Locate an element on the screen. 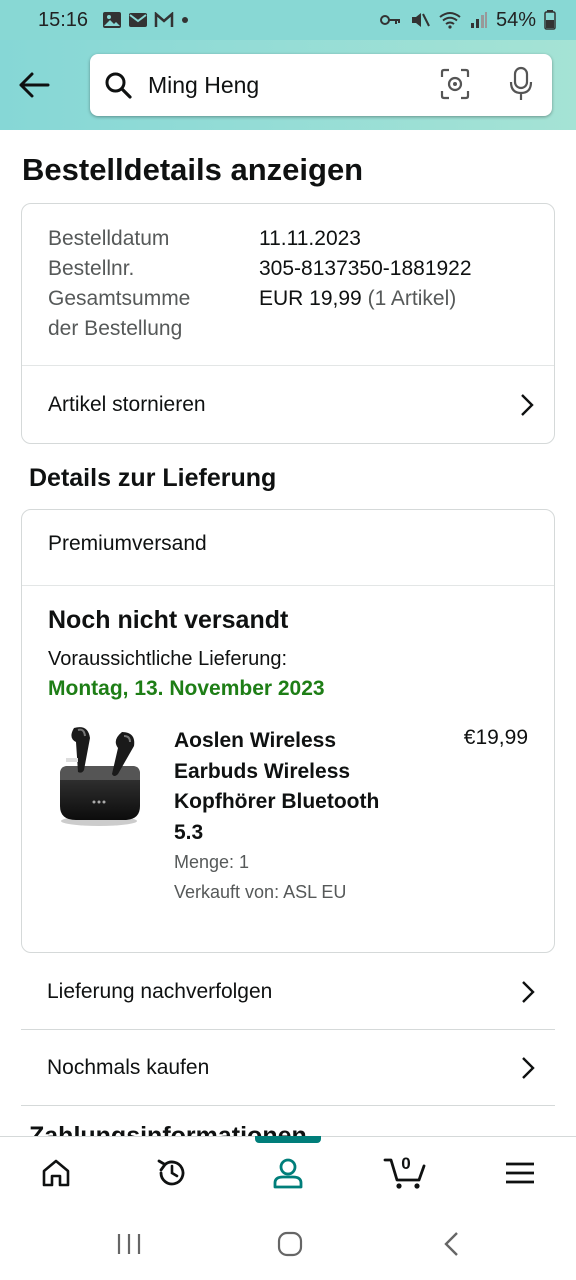 This screenshot has height=1280, width=576. product-image is located at coordinates (99, 777).